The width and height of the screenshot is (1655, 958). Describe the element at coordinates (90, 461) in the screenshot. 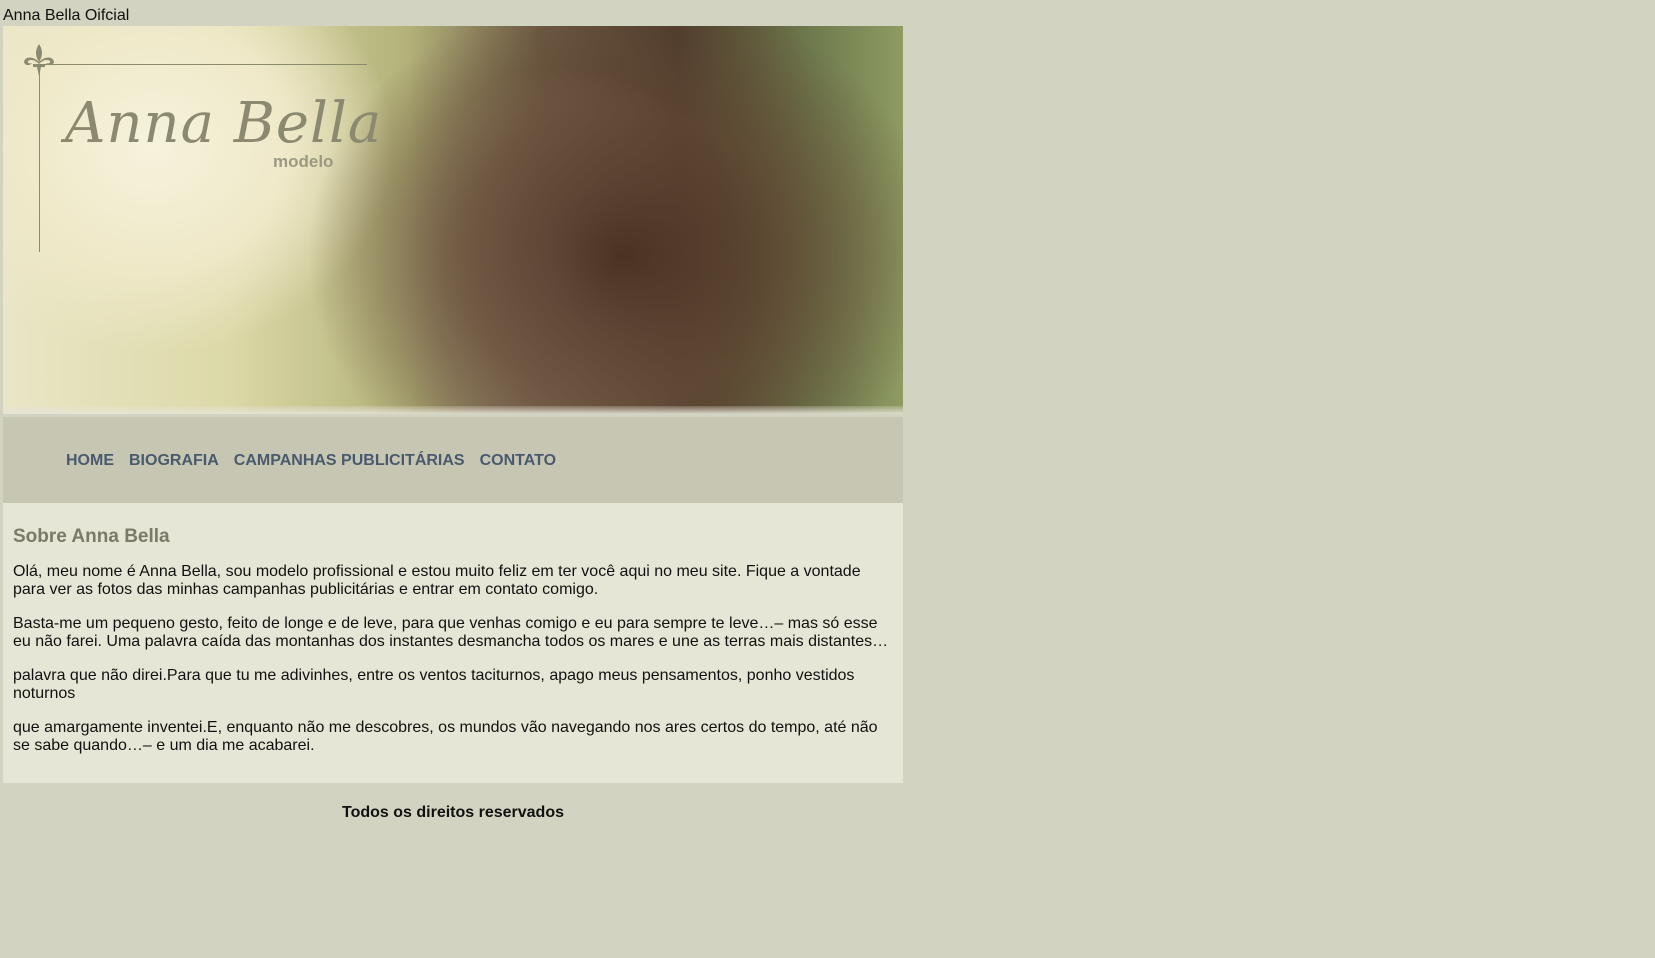

I see `nav-link-home: HOME` at that location.